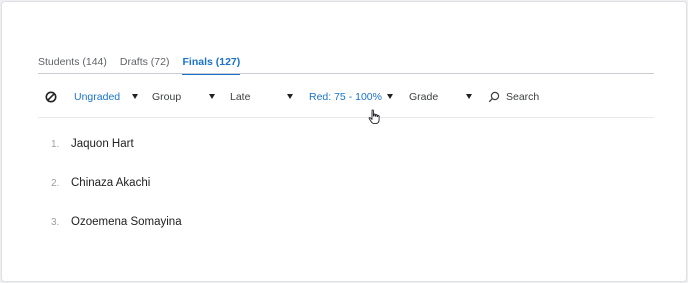  I want to click on list-item-number: 1., so click(55, 144).